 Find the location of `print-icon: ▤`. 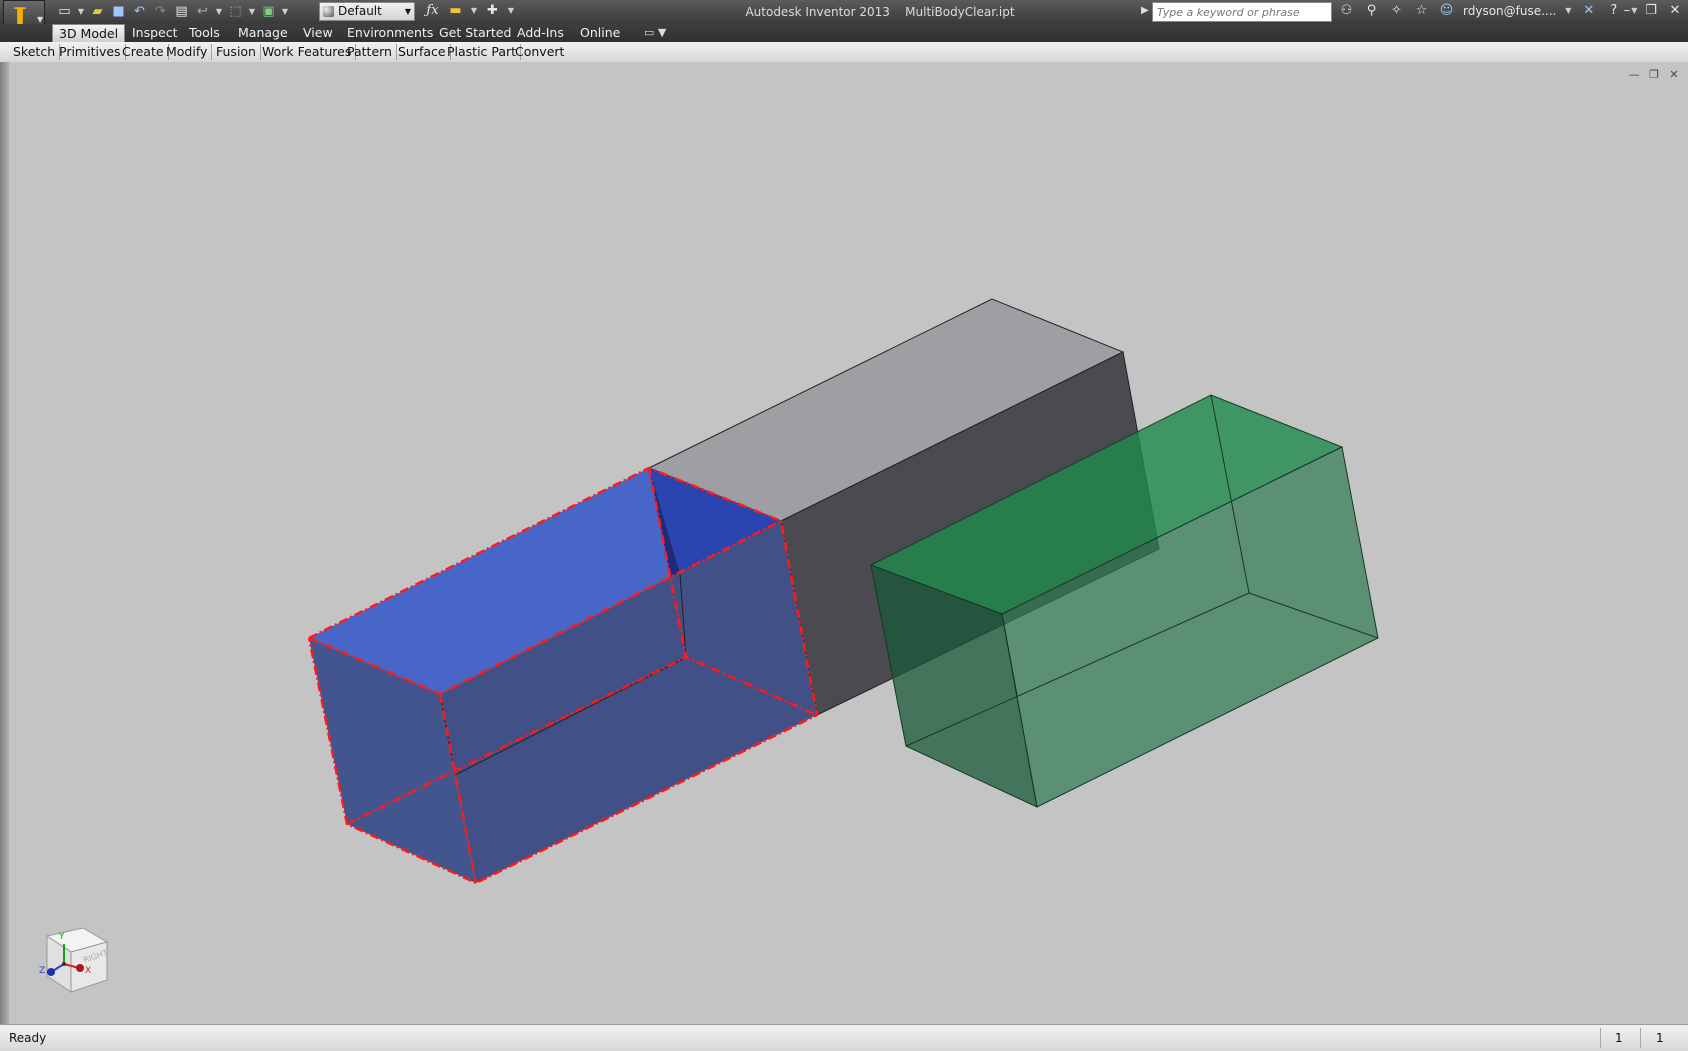

print-icon: ▤ is located at coordinates (181, 12).